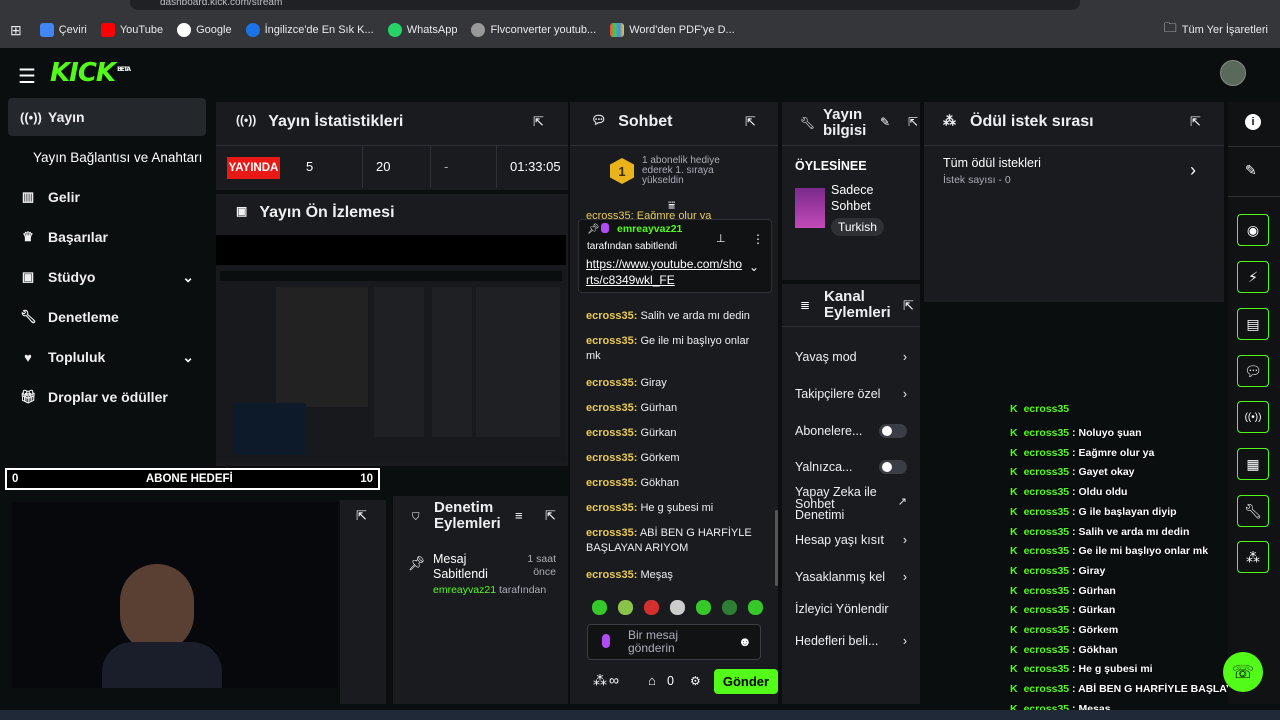 The image size is (1280, 720). What do you see at coordinates (107, 317) in the screenshot?
I see `sidebar-item-denetleme: 🔧︎ Denetleme` at bounding box center [107, 317].